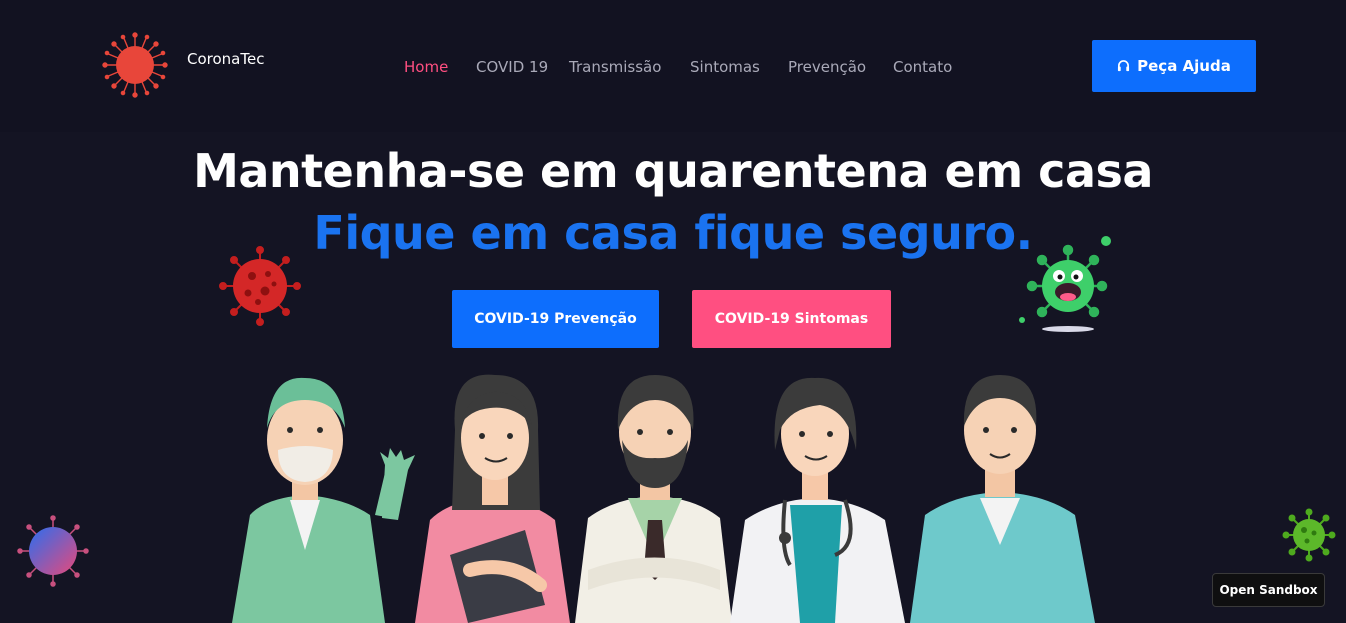 Image resolution: width=1346 pixels, height=623 pixels. I want to click on nav-item-prevencao: Prevenção, so click(827, 67).